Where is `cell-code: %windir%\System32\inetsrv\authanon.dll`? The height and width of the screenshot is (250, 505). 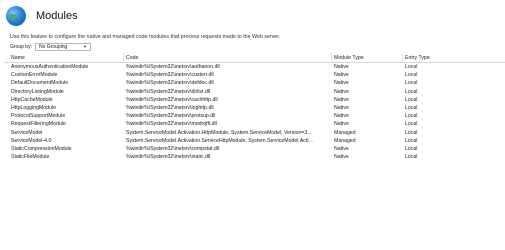
cell-code: %windir%\System32\inetsrv\authanon.dll is located at coordinates (173, 67).